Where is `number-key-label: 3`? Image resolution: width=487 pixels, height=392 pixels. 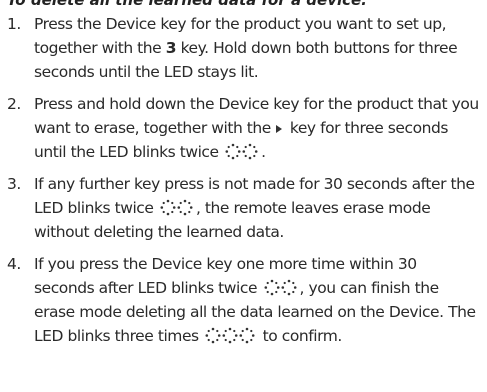
number-key-label: 3 is located at coordinates (171, 48).